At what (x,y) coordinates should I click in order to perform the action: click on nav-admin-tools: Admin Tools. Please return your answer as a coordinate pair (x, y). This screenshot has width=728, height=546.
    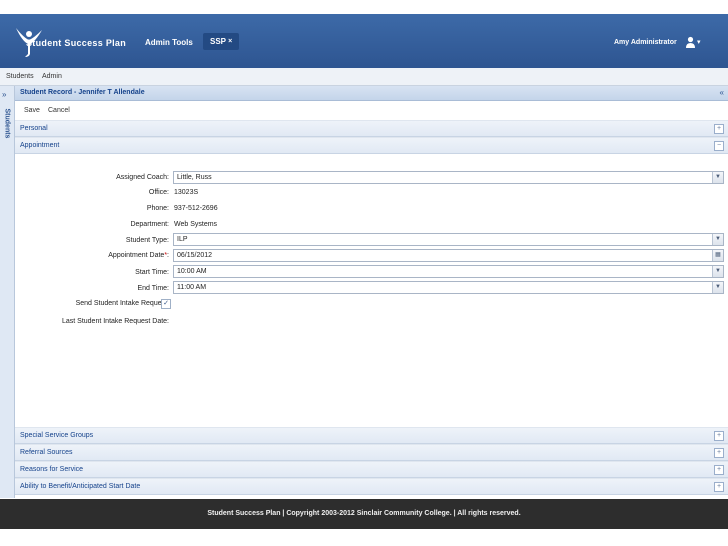
    Looking at the image, I should click on (169, 42).